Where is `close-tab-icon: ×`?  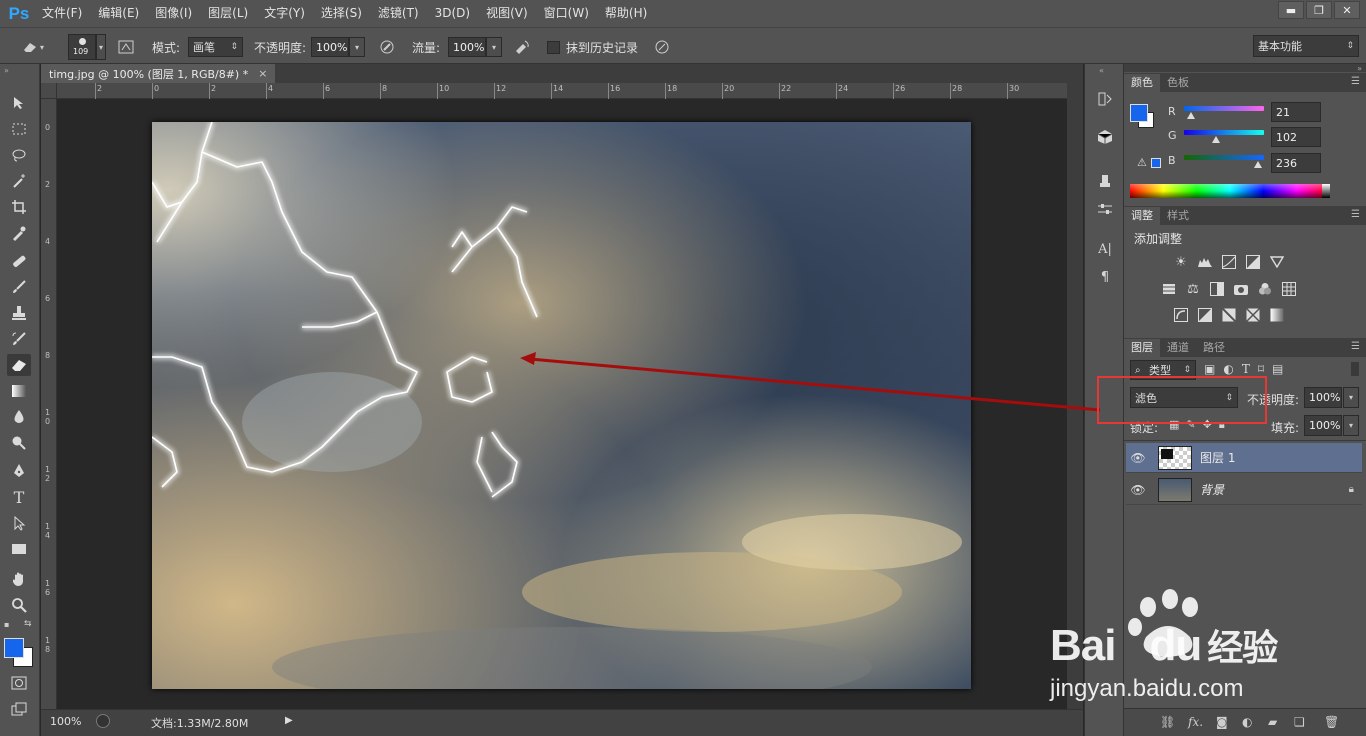
close-tab-icon: × is located at coordinates (262, 73).